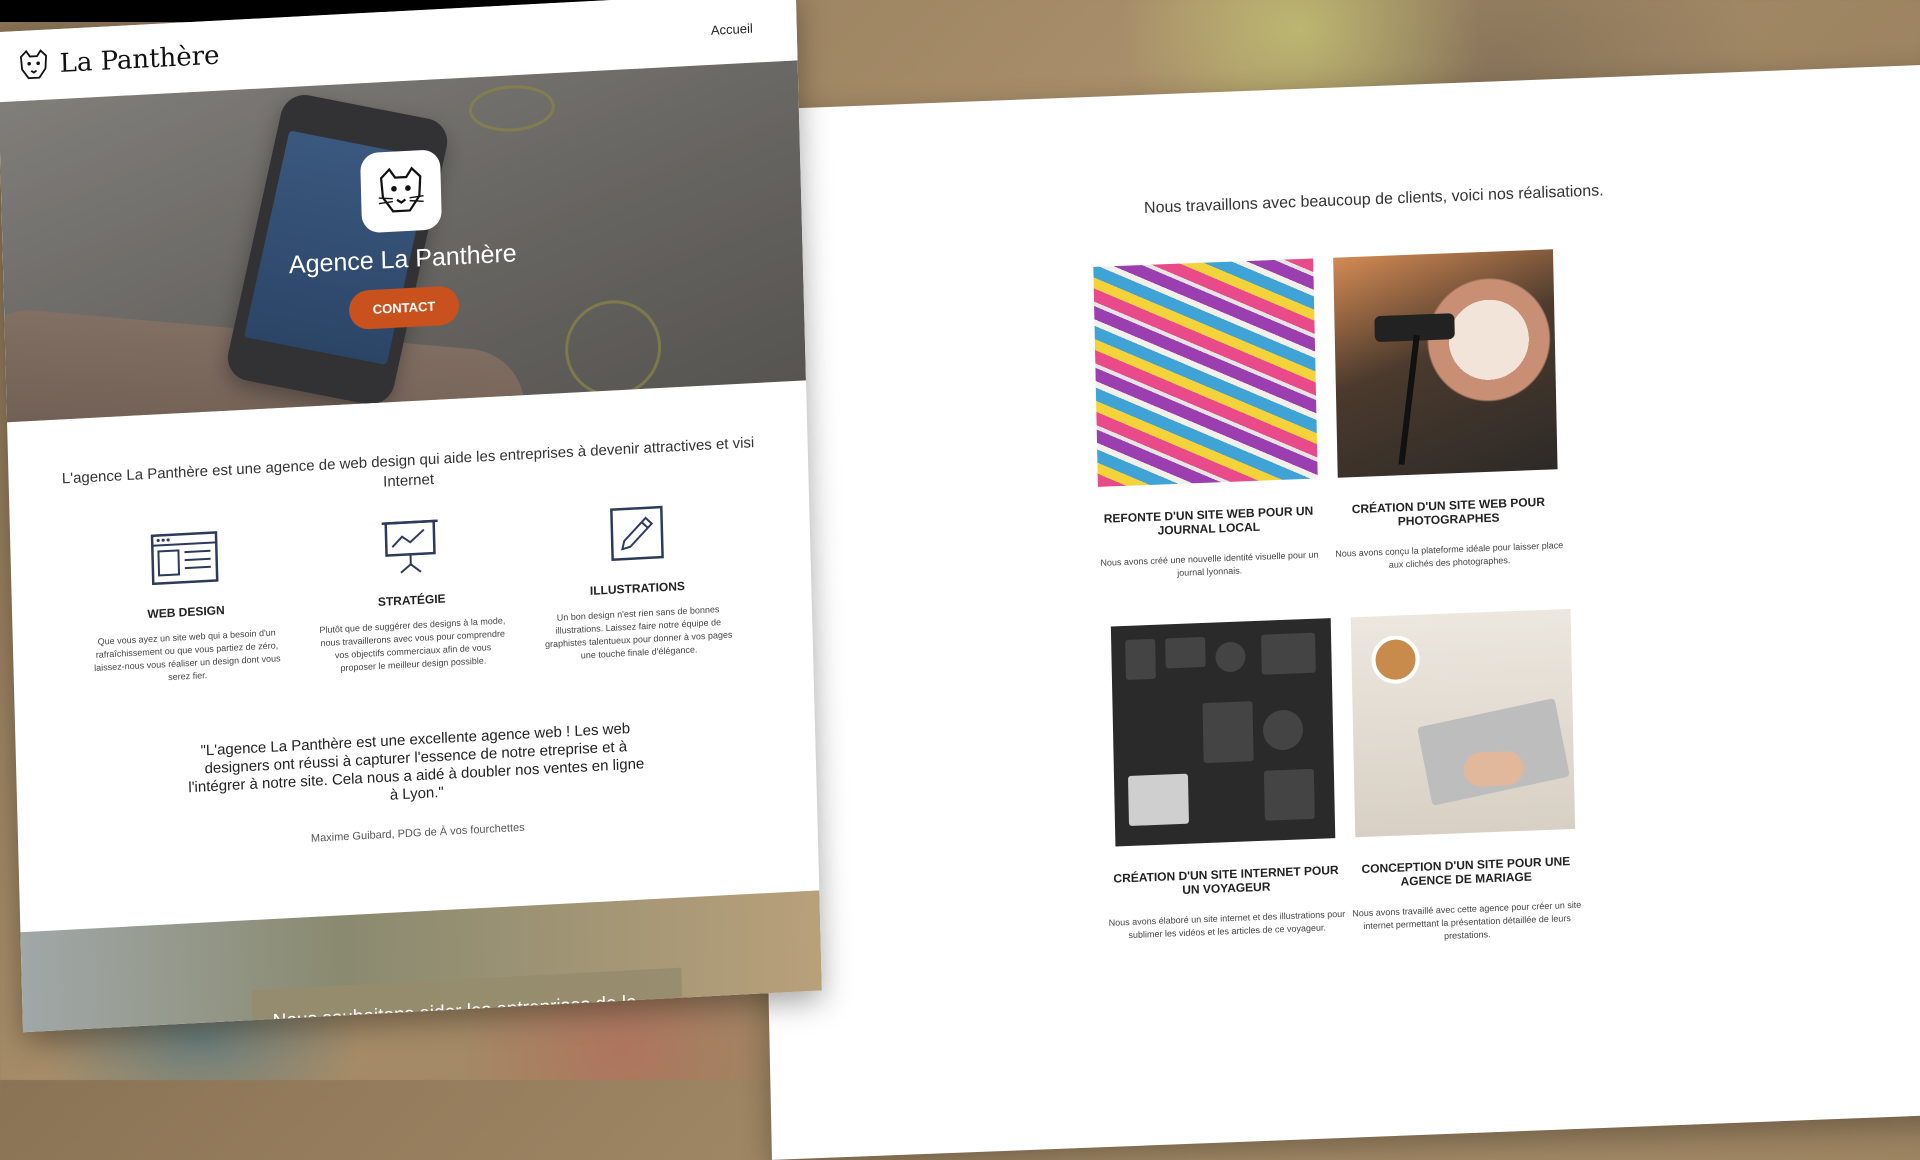 Image resolution: width=1920 pixels, height=1160 pixels. I want to click on photographer-image, so click(1445, 363).